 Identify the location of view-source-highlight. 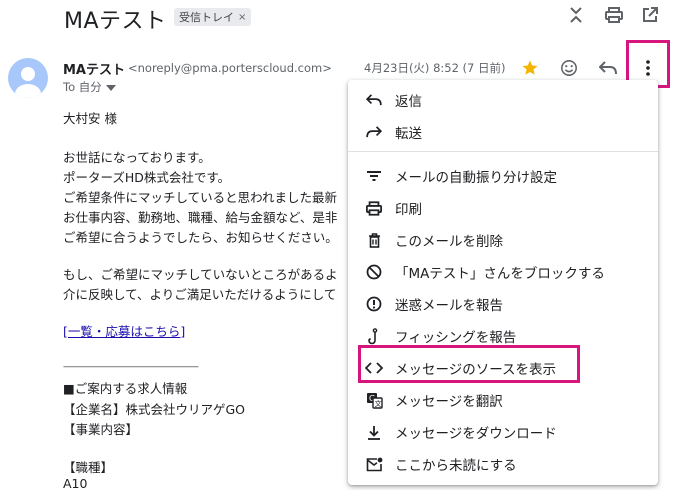
(469, 364).